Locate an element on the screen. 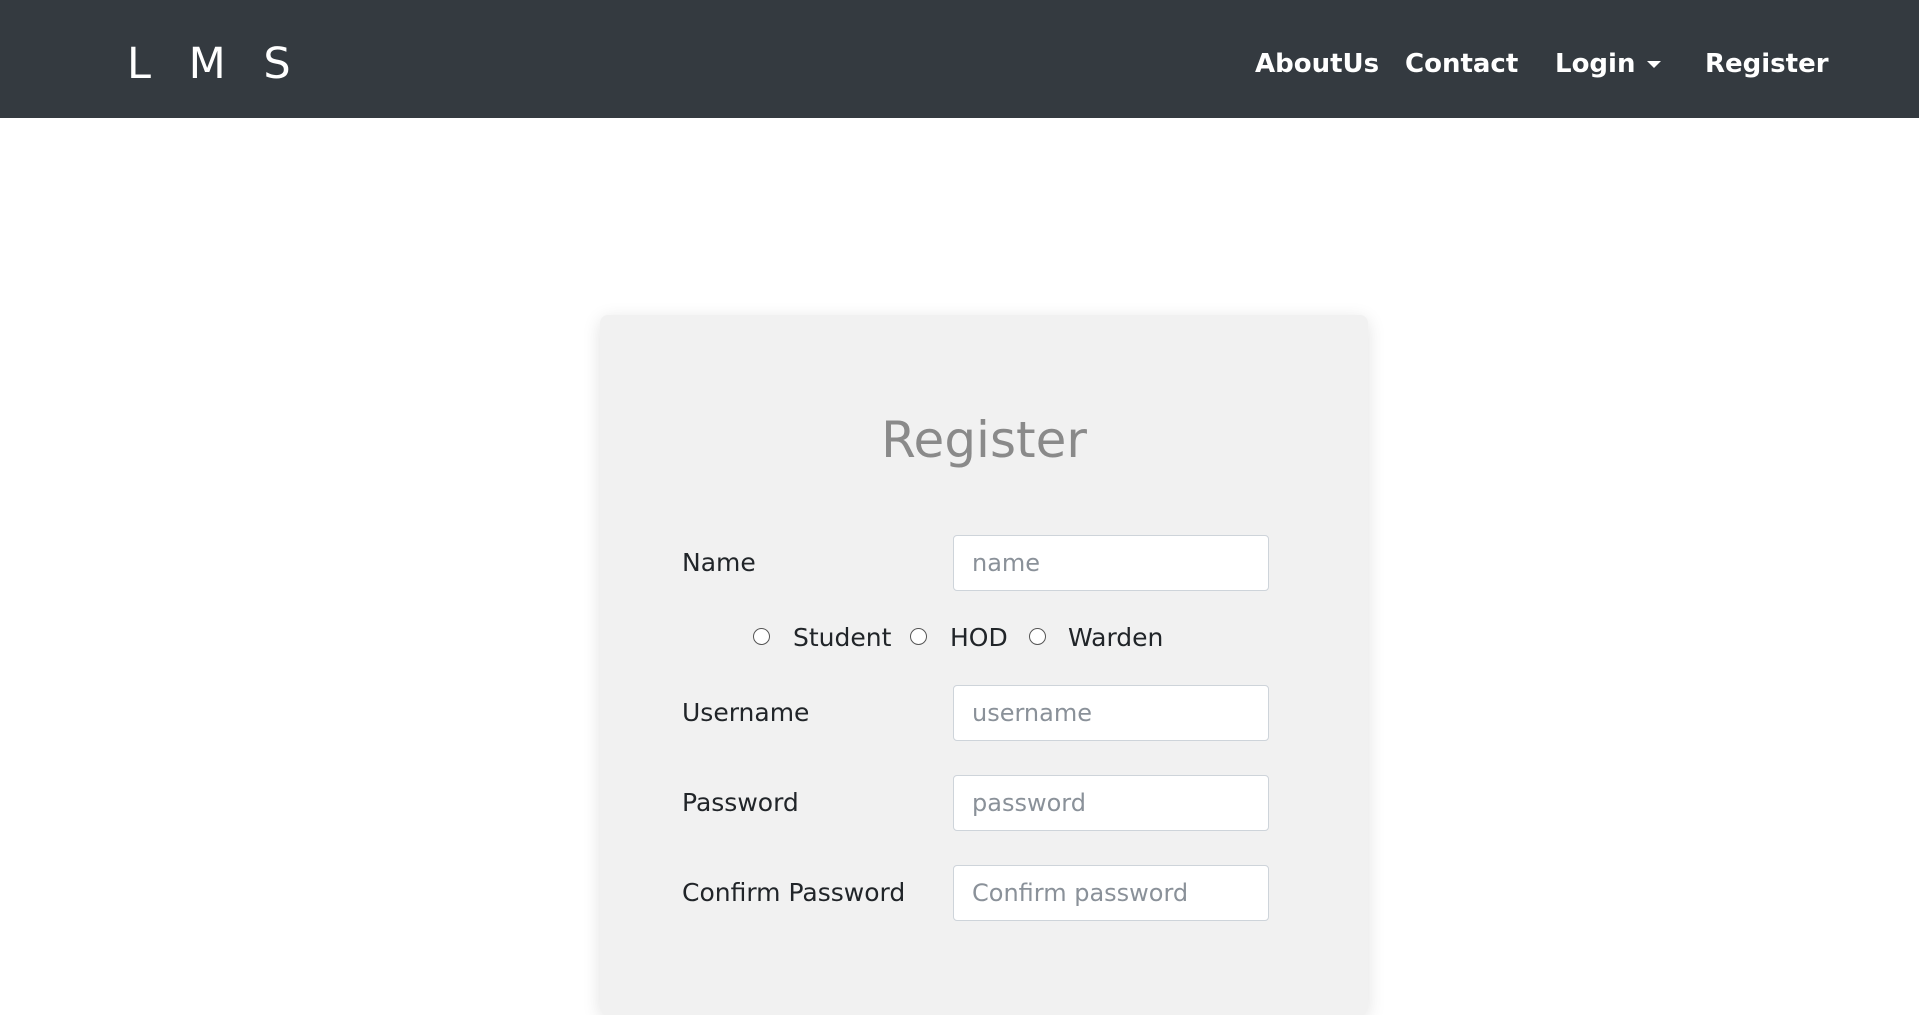 The height and width of the screenshot is (1015, 1919). password-label: Password is located at coordinates (740, 802).